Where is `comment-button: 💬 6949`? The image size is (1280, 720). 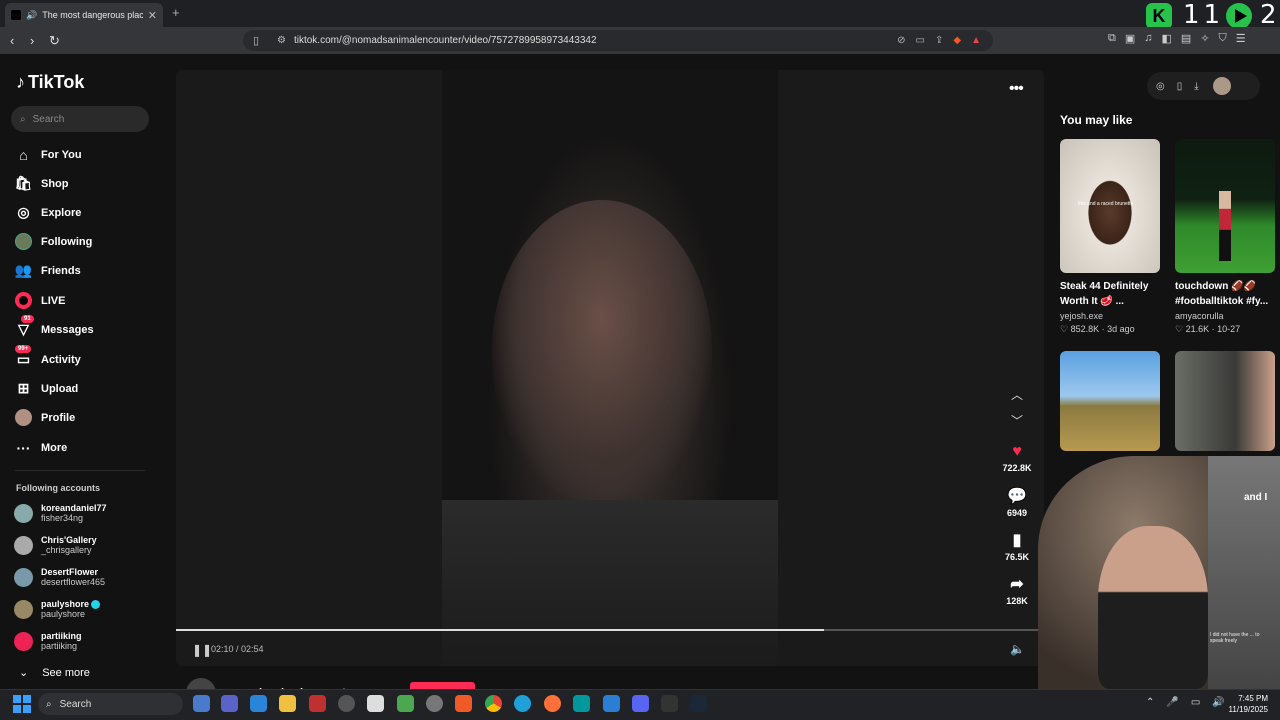 comment-button: 💬 6949 is located at coordinates (1017, 502).